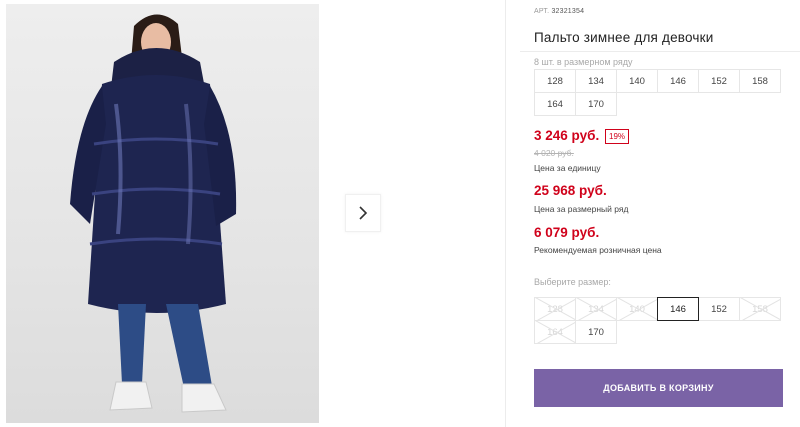  I want to click on chevron-right-icon, so click(363, 213).